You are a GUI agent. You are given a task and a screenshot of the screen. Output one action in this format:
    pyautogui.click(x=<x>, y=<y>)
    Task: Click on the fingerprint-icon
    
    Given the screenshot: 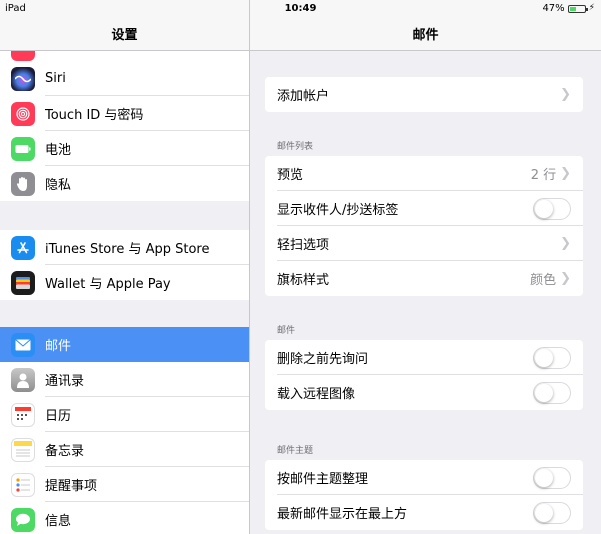 What is the action you would take?
    pyautogui.click(x=23, y=113)
    